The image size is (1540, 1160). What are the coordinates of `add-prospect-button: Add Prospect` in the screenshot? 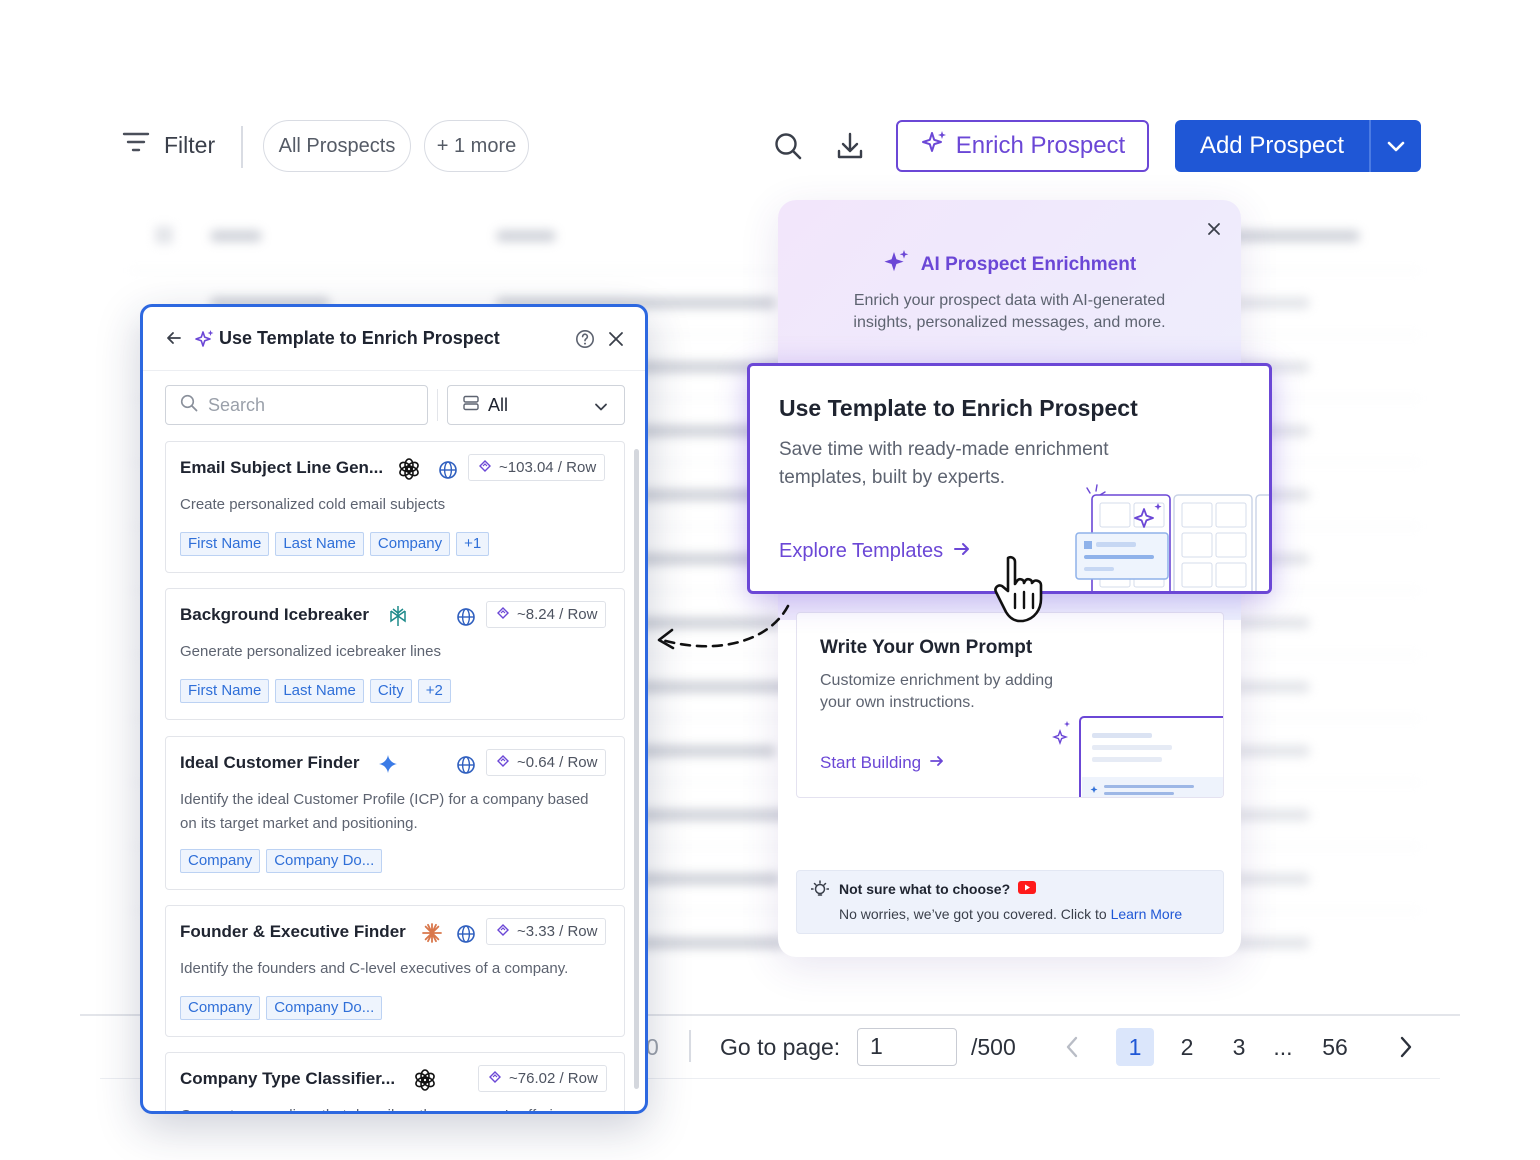 It's located at (1298, 146).